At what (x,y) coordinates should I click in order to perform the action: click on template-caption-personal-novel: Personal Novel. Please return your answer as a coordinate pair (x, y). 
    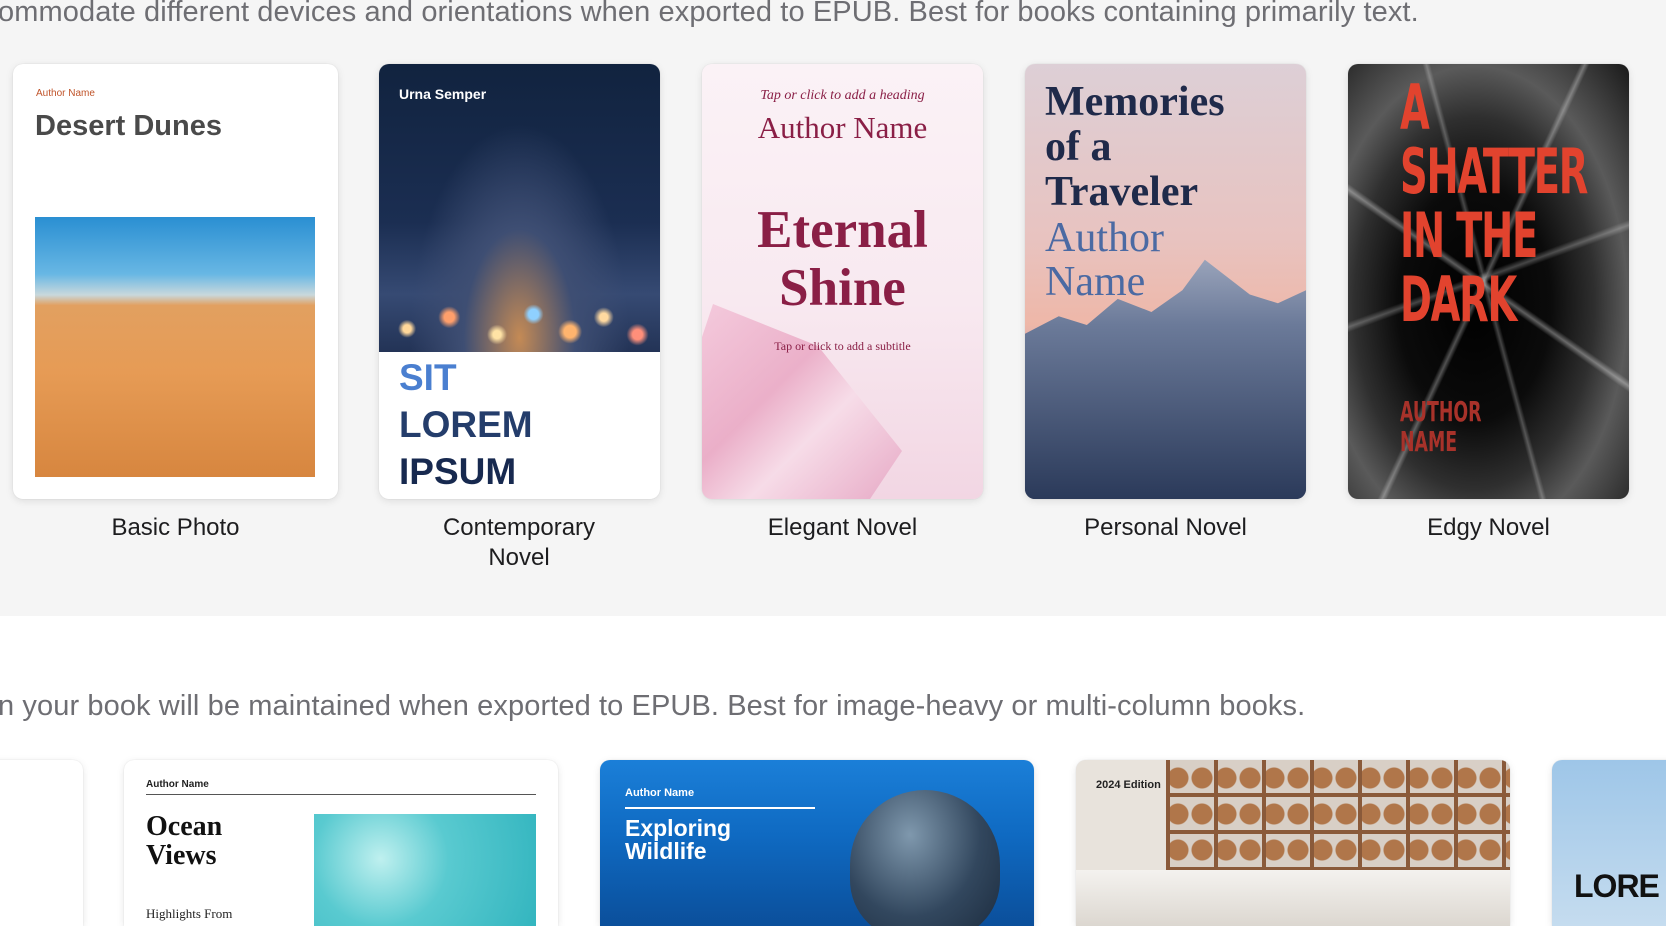
    Looking at the image, I should click on (1165, 528).